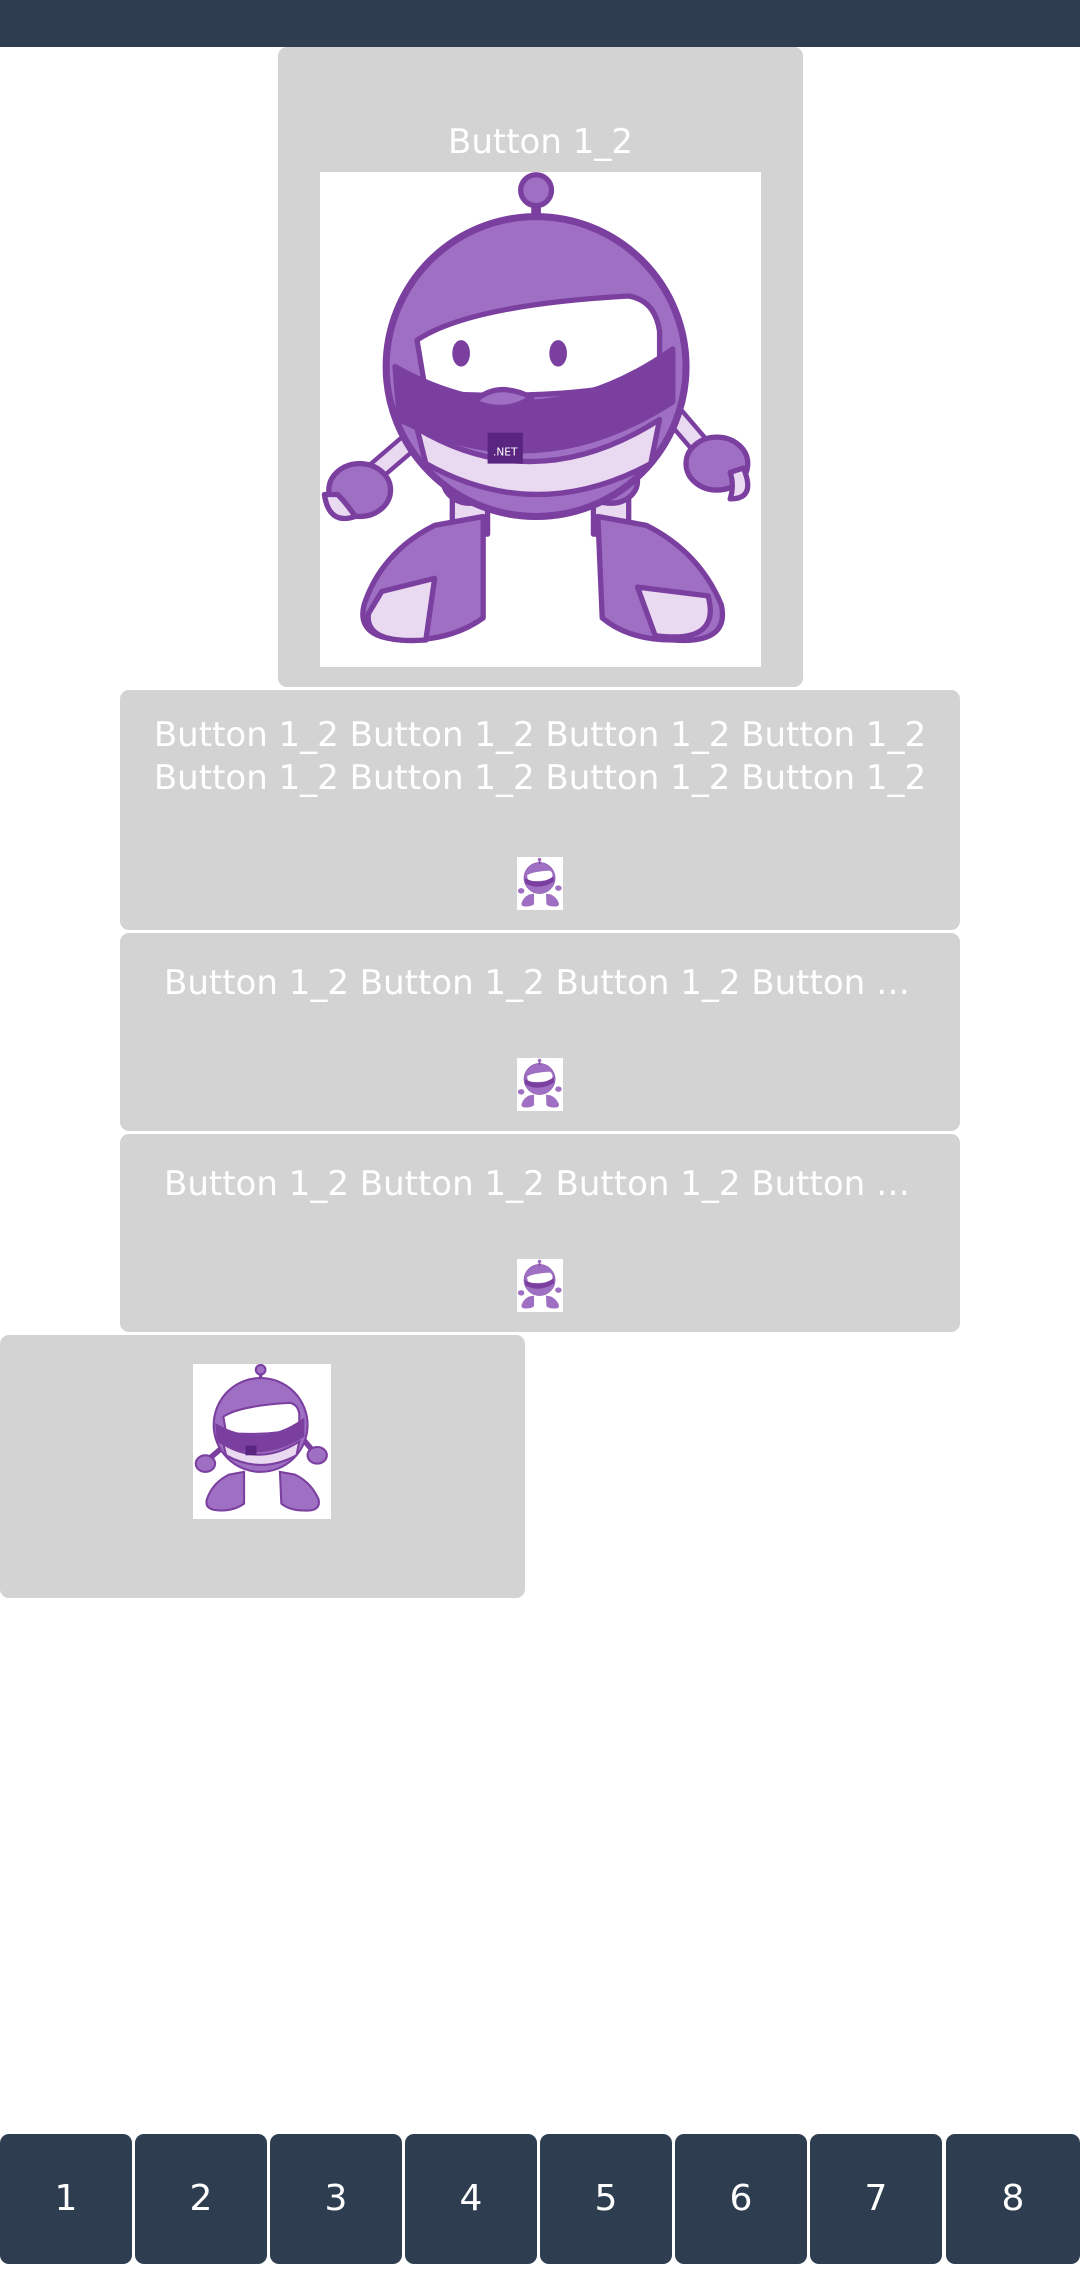 This screenshot has height=2289, width=1080. I want to click on tab-6: 6, so click(741, 2199).